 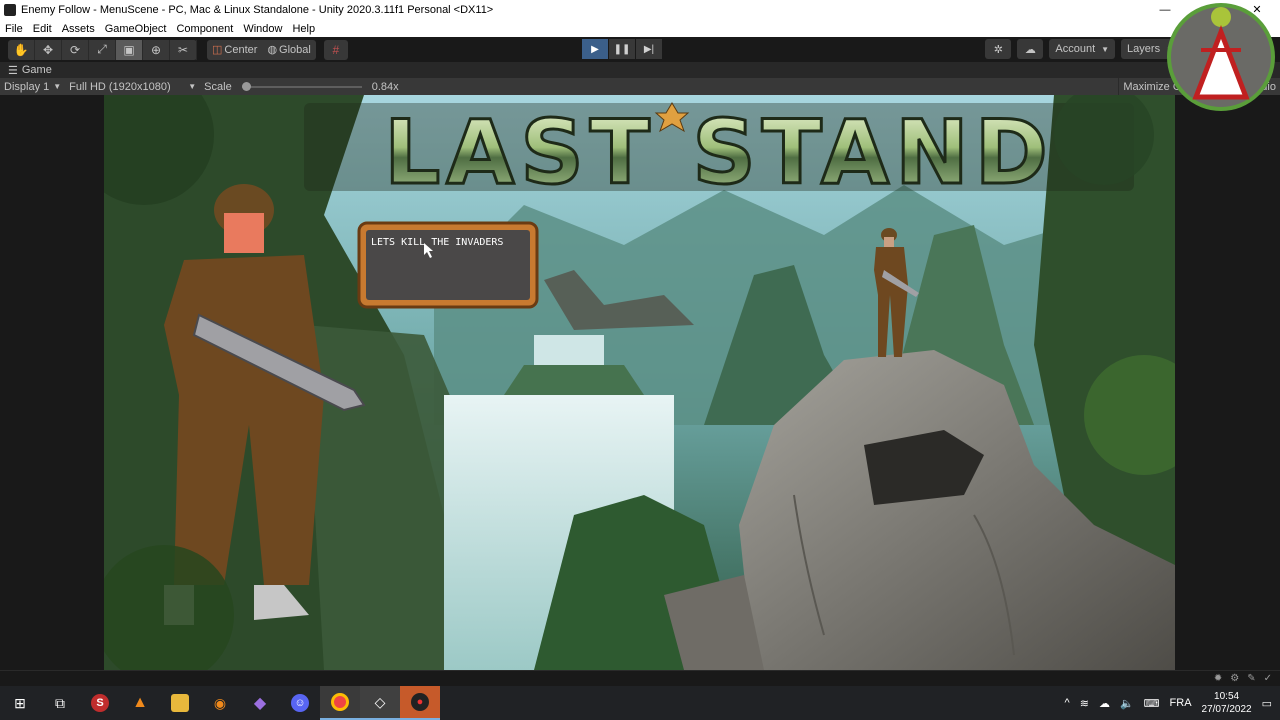 I want to click on pivot-icon: ◫, so click(x=217, y=50).